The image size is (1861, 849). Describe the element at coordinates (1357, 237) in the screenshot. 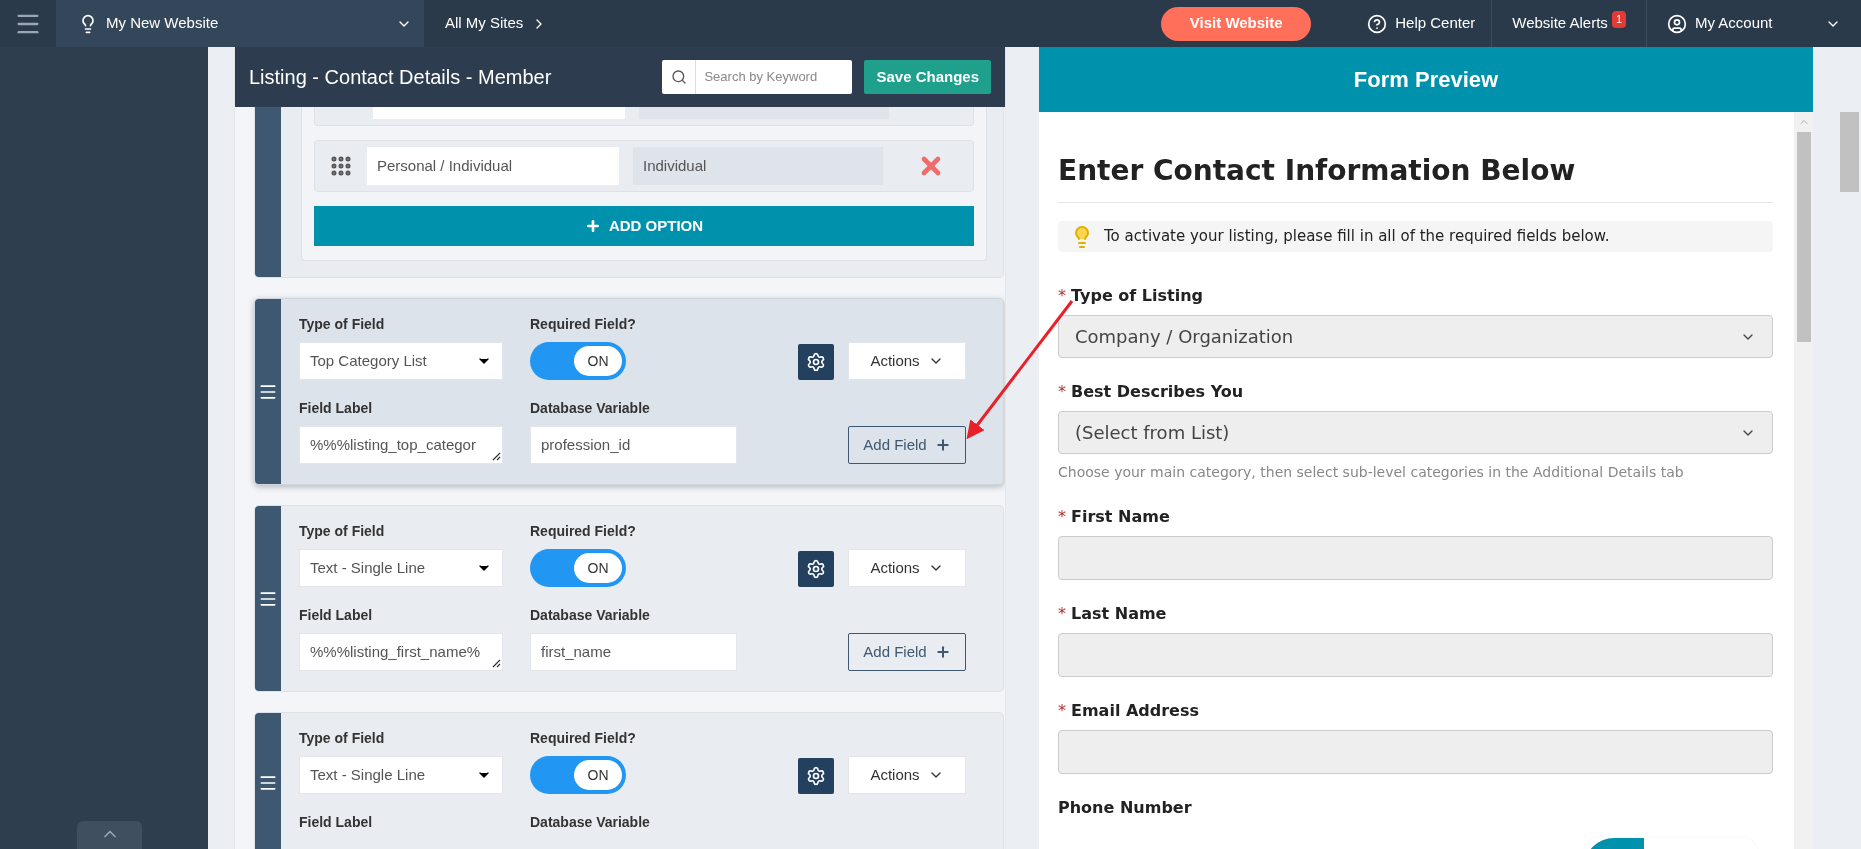

I see `notice-text: To activate your listing, please fill in all of the required fields below.` at that location.